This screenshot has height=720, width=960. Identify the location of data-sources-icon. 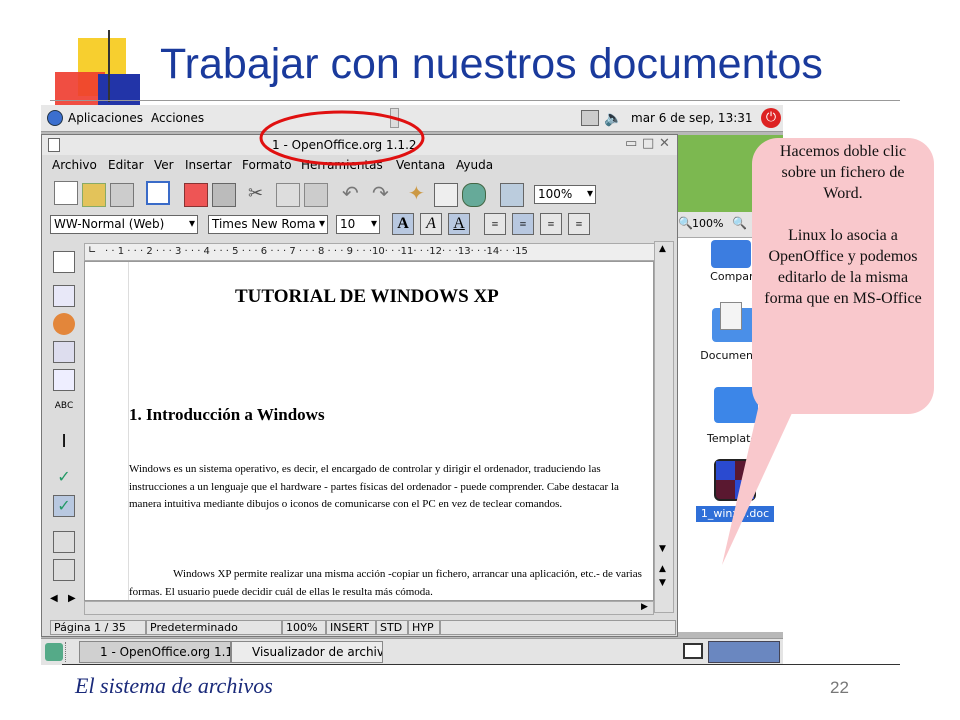
(474, 195).